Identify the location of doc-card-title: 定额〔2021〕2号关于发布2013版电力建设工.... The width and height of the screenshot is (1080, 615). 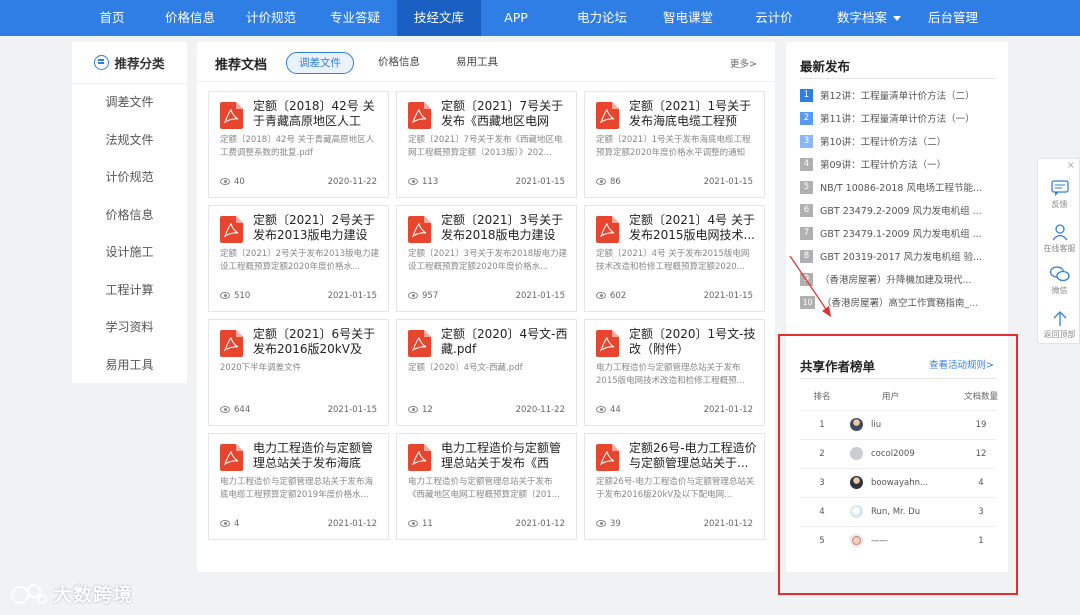
(318, 228).